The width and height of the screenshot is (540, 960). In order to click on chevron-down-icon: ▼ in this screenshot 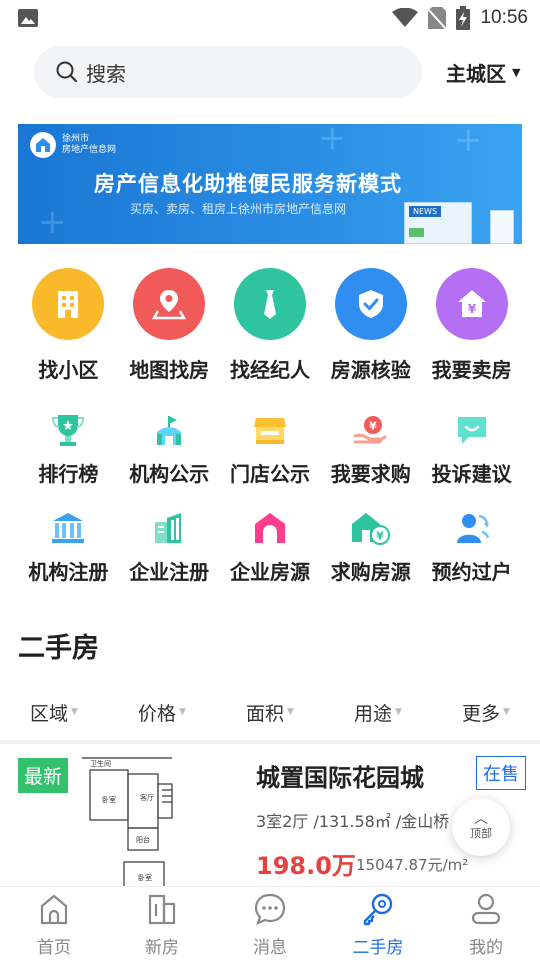, I will do `click(516, 72)`.